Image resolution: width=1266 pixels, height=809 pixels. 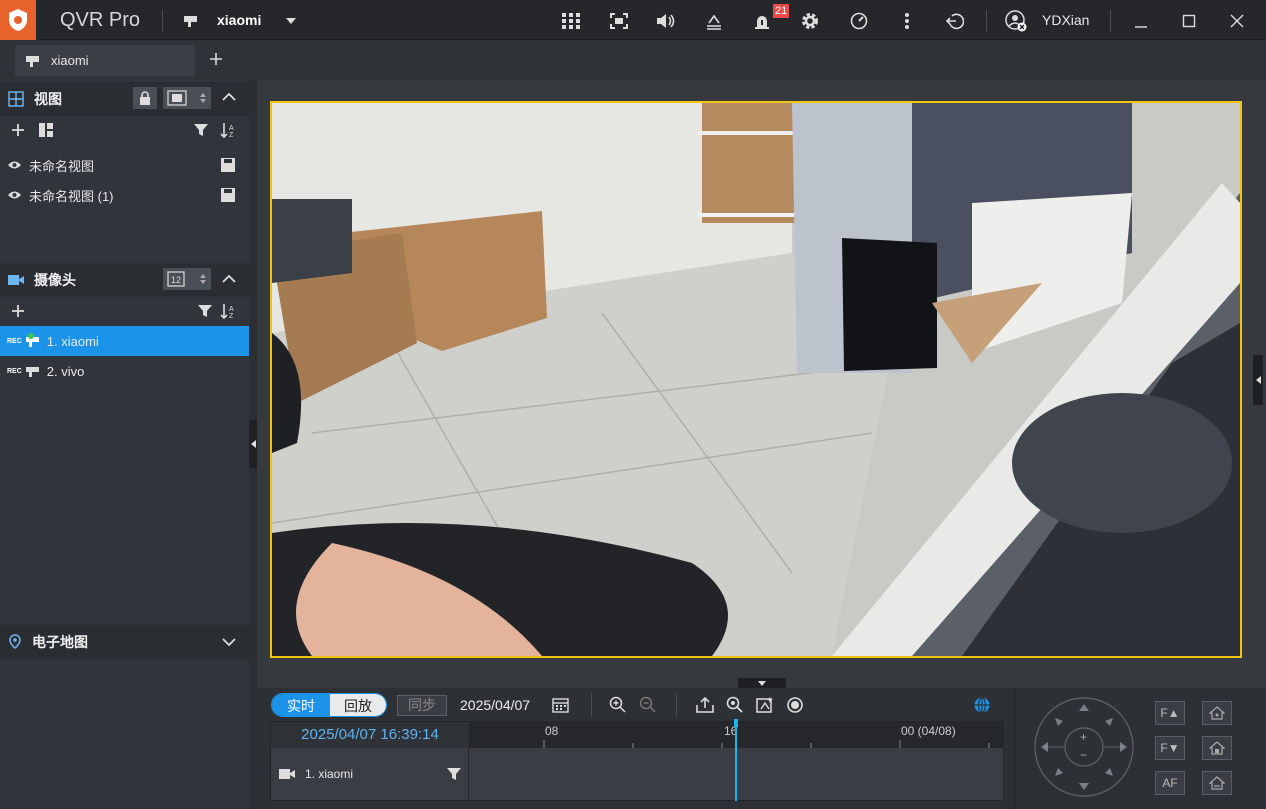 What do you see at coordinates (618, 705) in the screenshot?
I see `zoom-in-icon` at bounding box center [618, 705].